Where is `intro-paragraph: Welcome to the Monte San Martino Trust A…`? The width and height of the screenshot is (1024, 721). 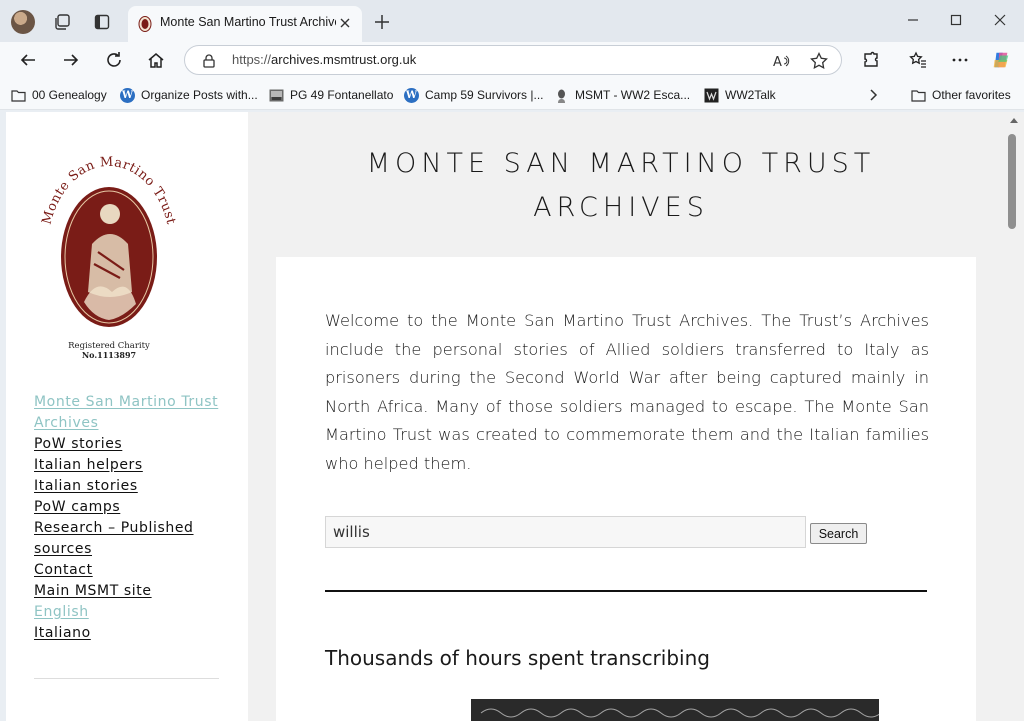
intro-paragraph: Welcome to the Monte San Martino Trust A… is located at coordinates (627, 392).